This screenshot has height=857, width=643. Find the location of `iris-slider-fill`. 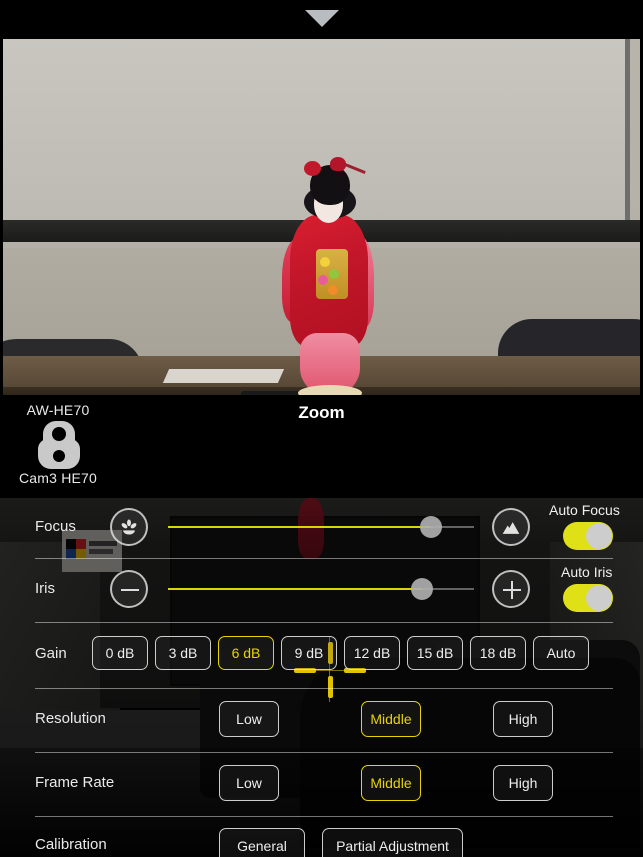

iris-slider-fill is located at coordinates (295, 589).